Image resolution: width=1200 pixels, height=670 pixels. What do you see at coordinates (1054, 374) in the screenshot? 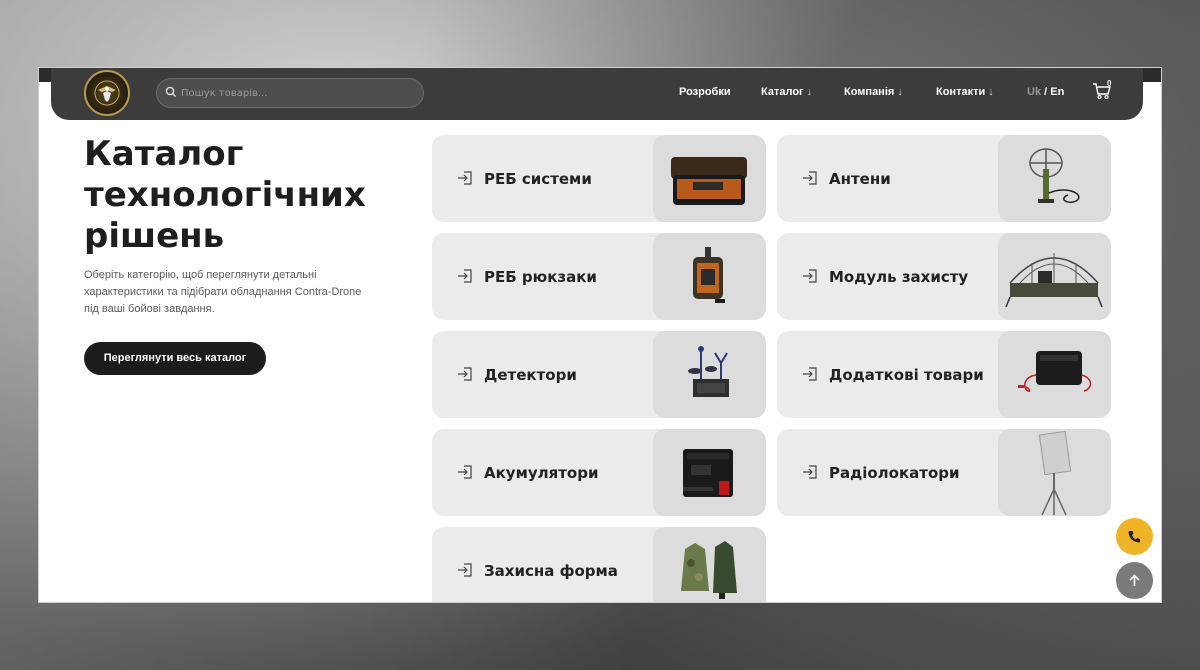
I see `additional-goods-image` at bounding box center [1054, 374].